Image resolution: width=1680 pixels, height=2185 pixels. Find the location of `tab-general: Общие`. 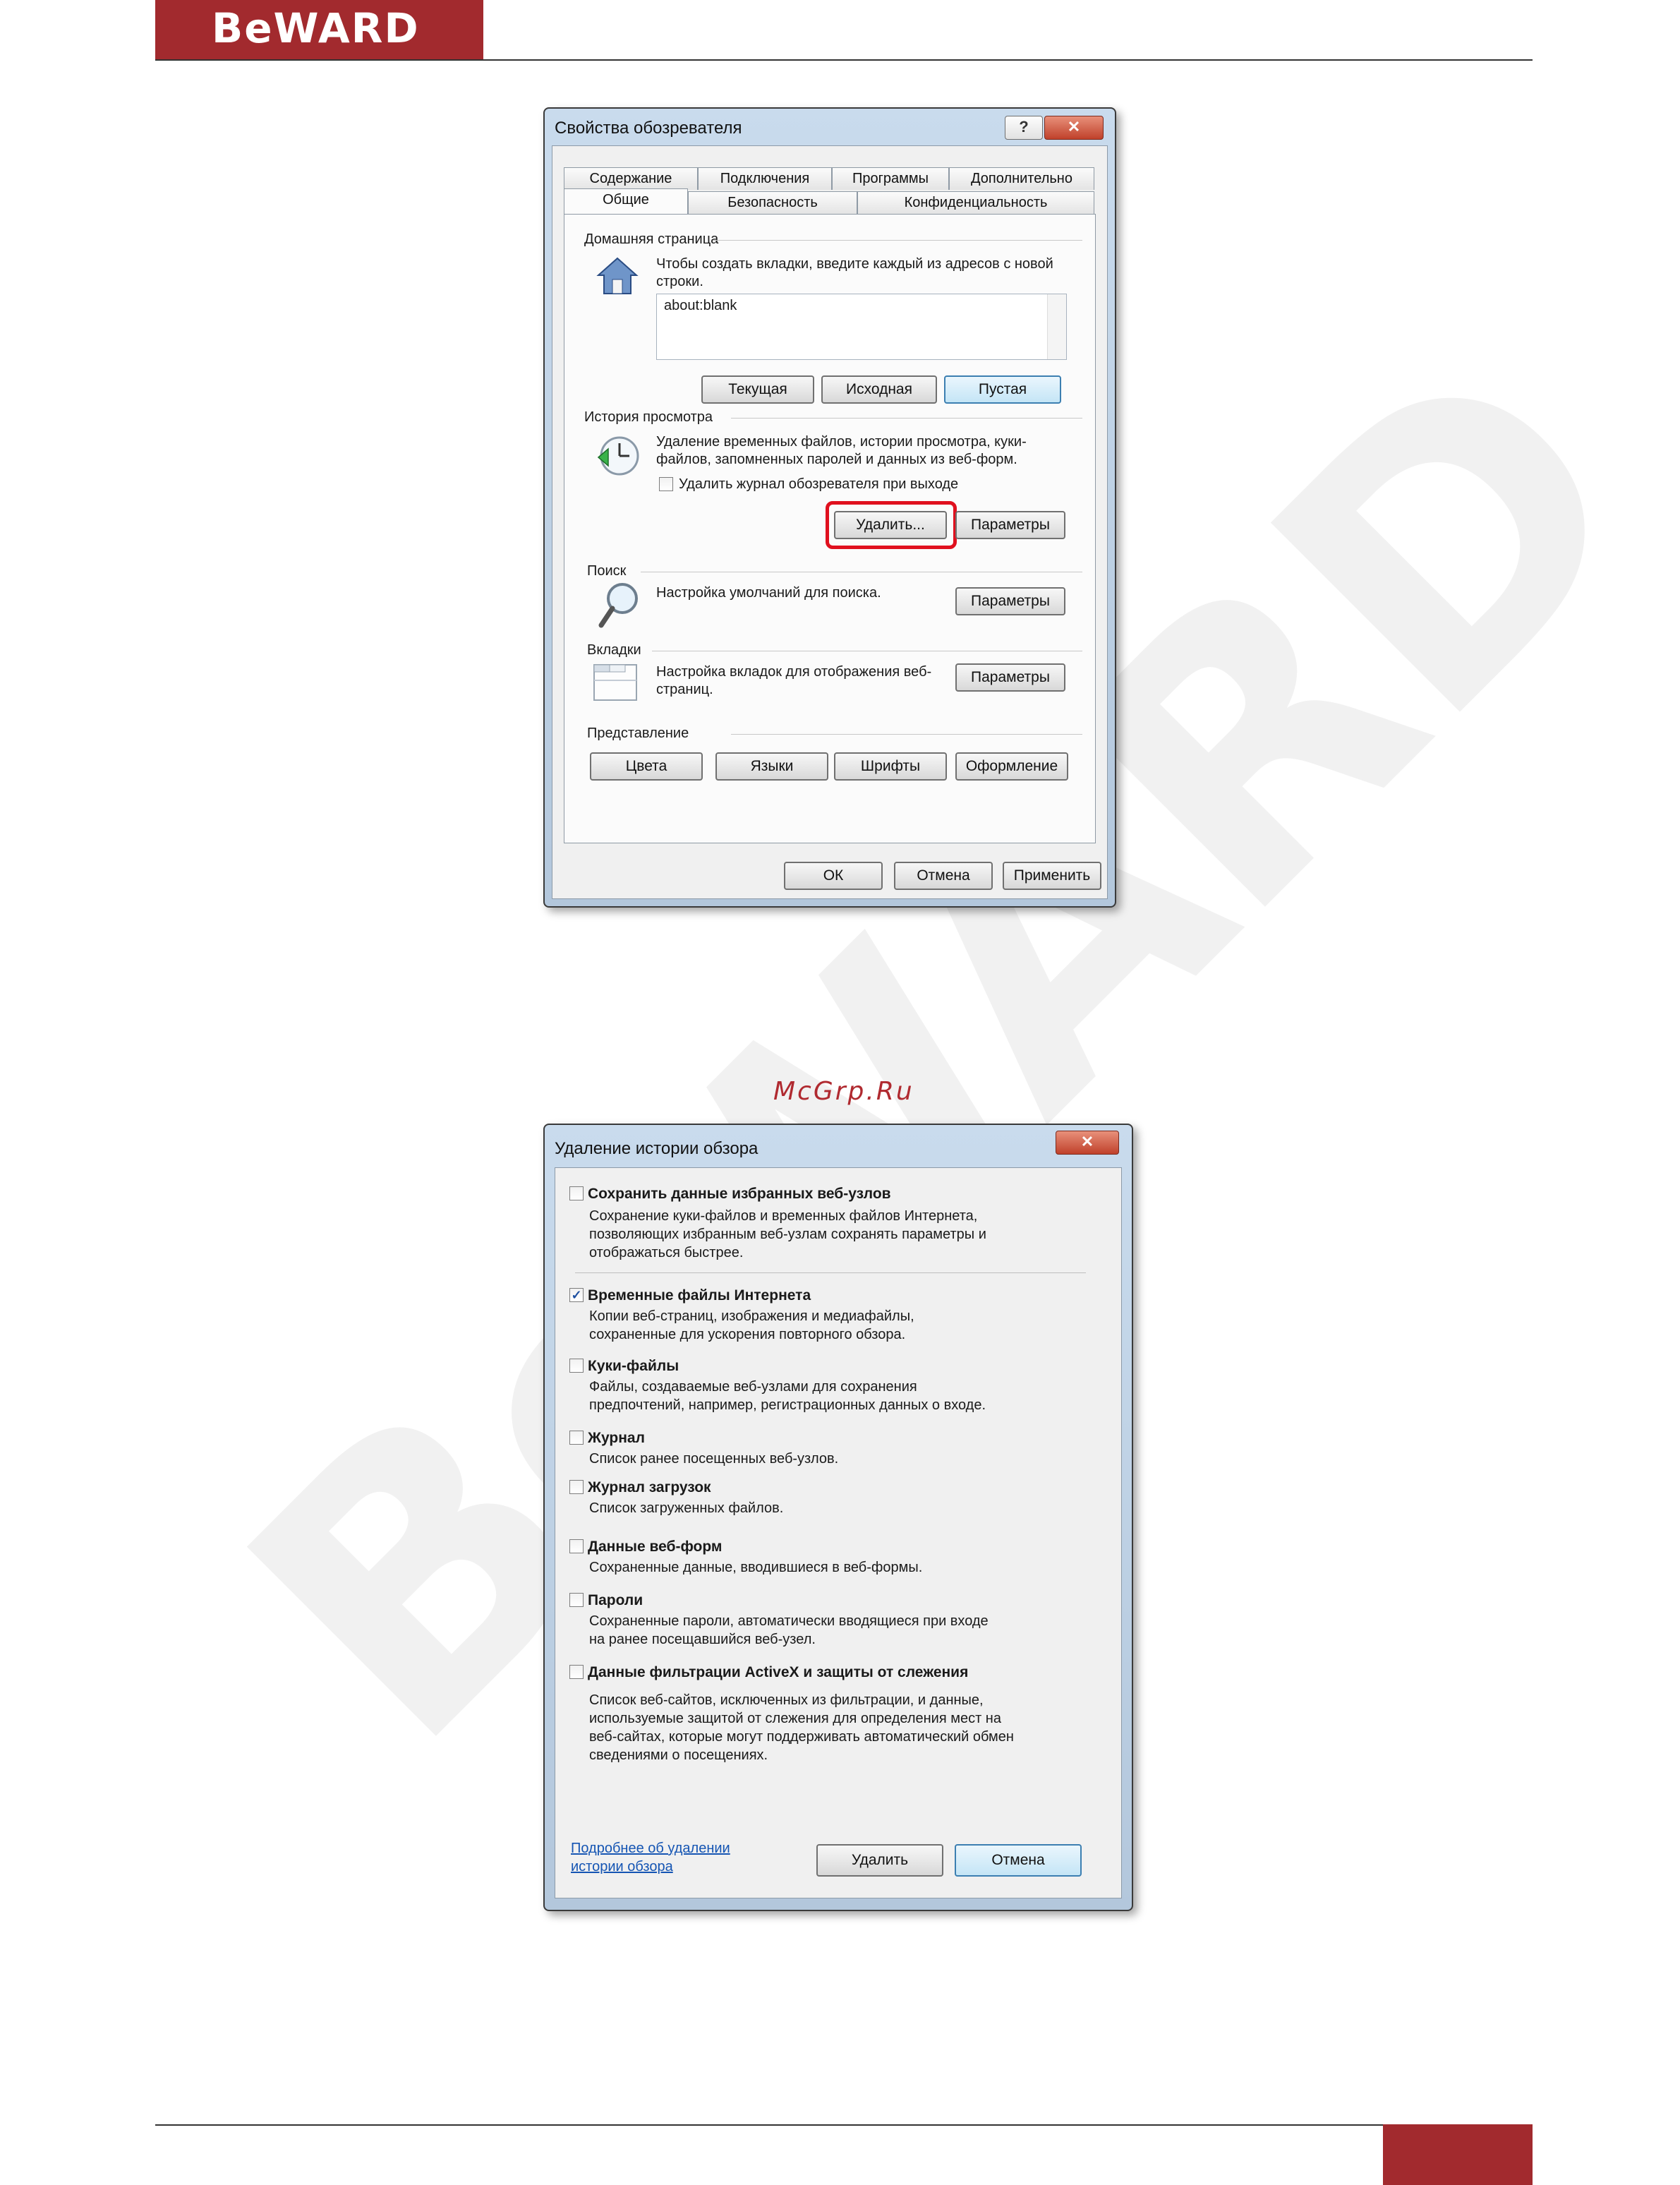

tab-general: Общие is located at coordinates (626, 201).